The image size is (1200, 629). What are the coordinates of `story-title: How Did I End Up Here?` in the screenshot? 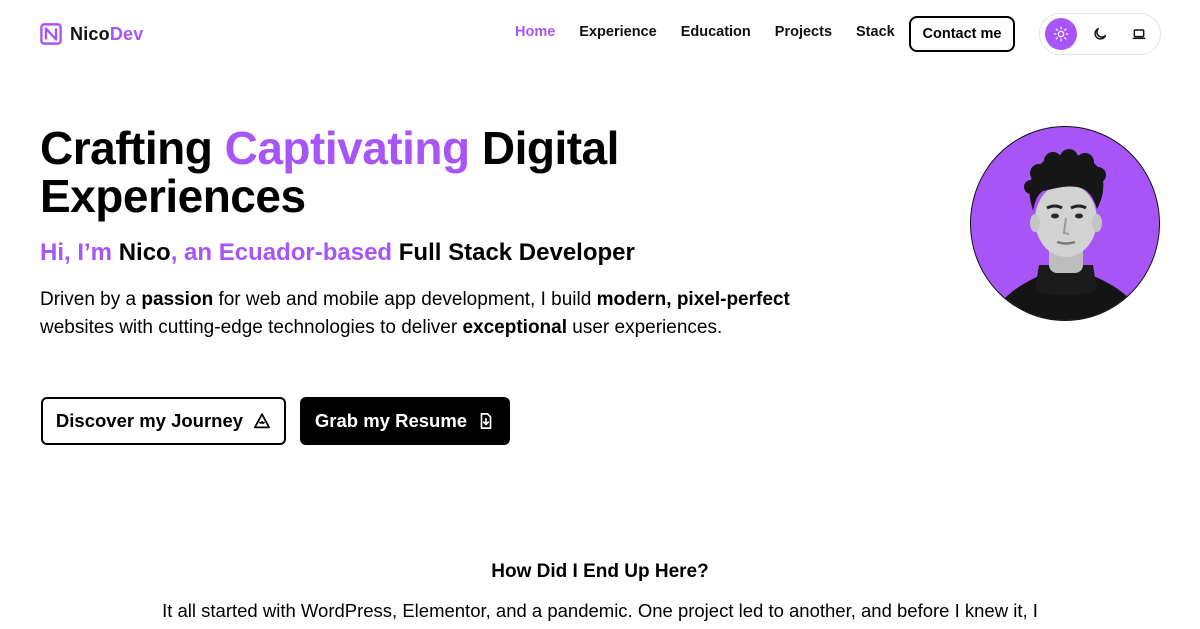 It's located at (600, 571).